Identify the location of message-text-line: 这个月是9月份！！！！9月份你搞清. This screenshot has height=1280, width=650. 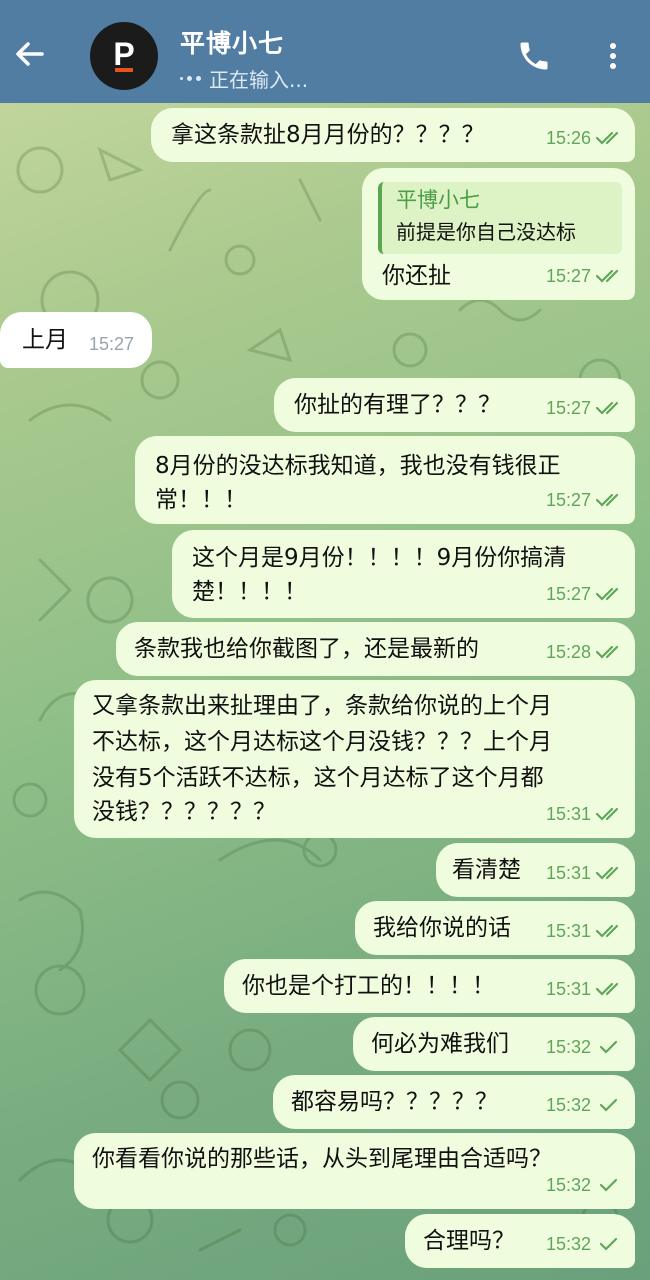
(379, 558).